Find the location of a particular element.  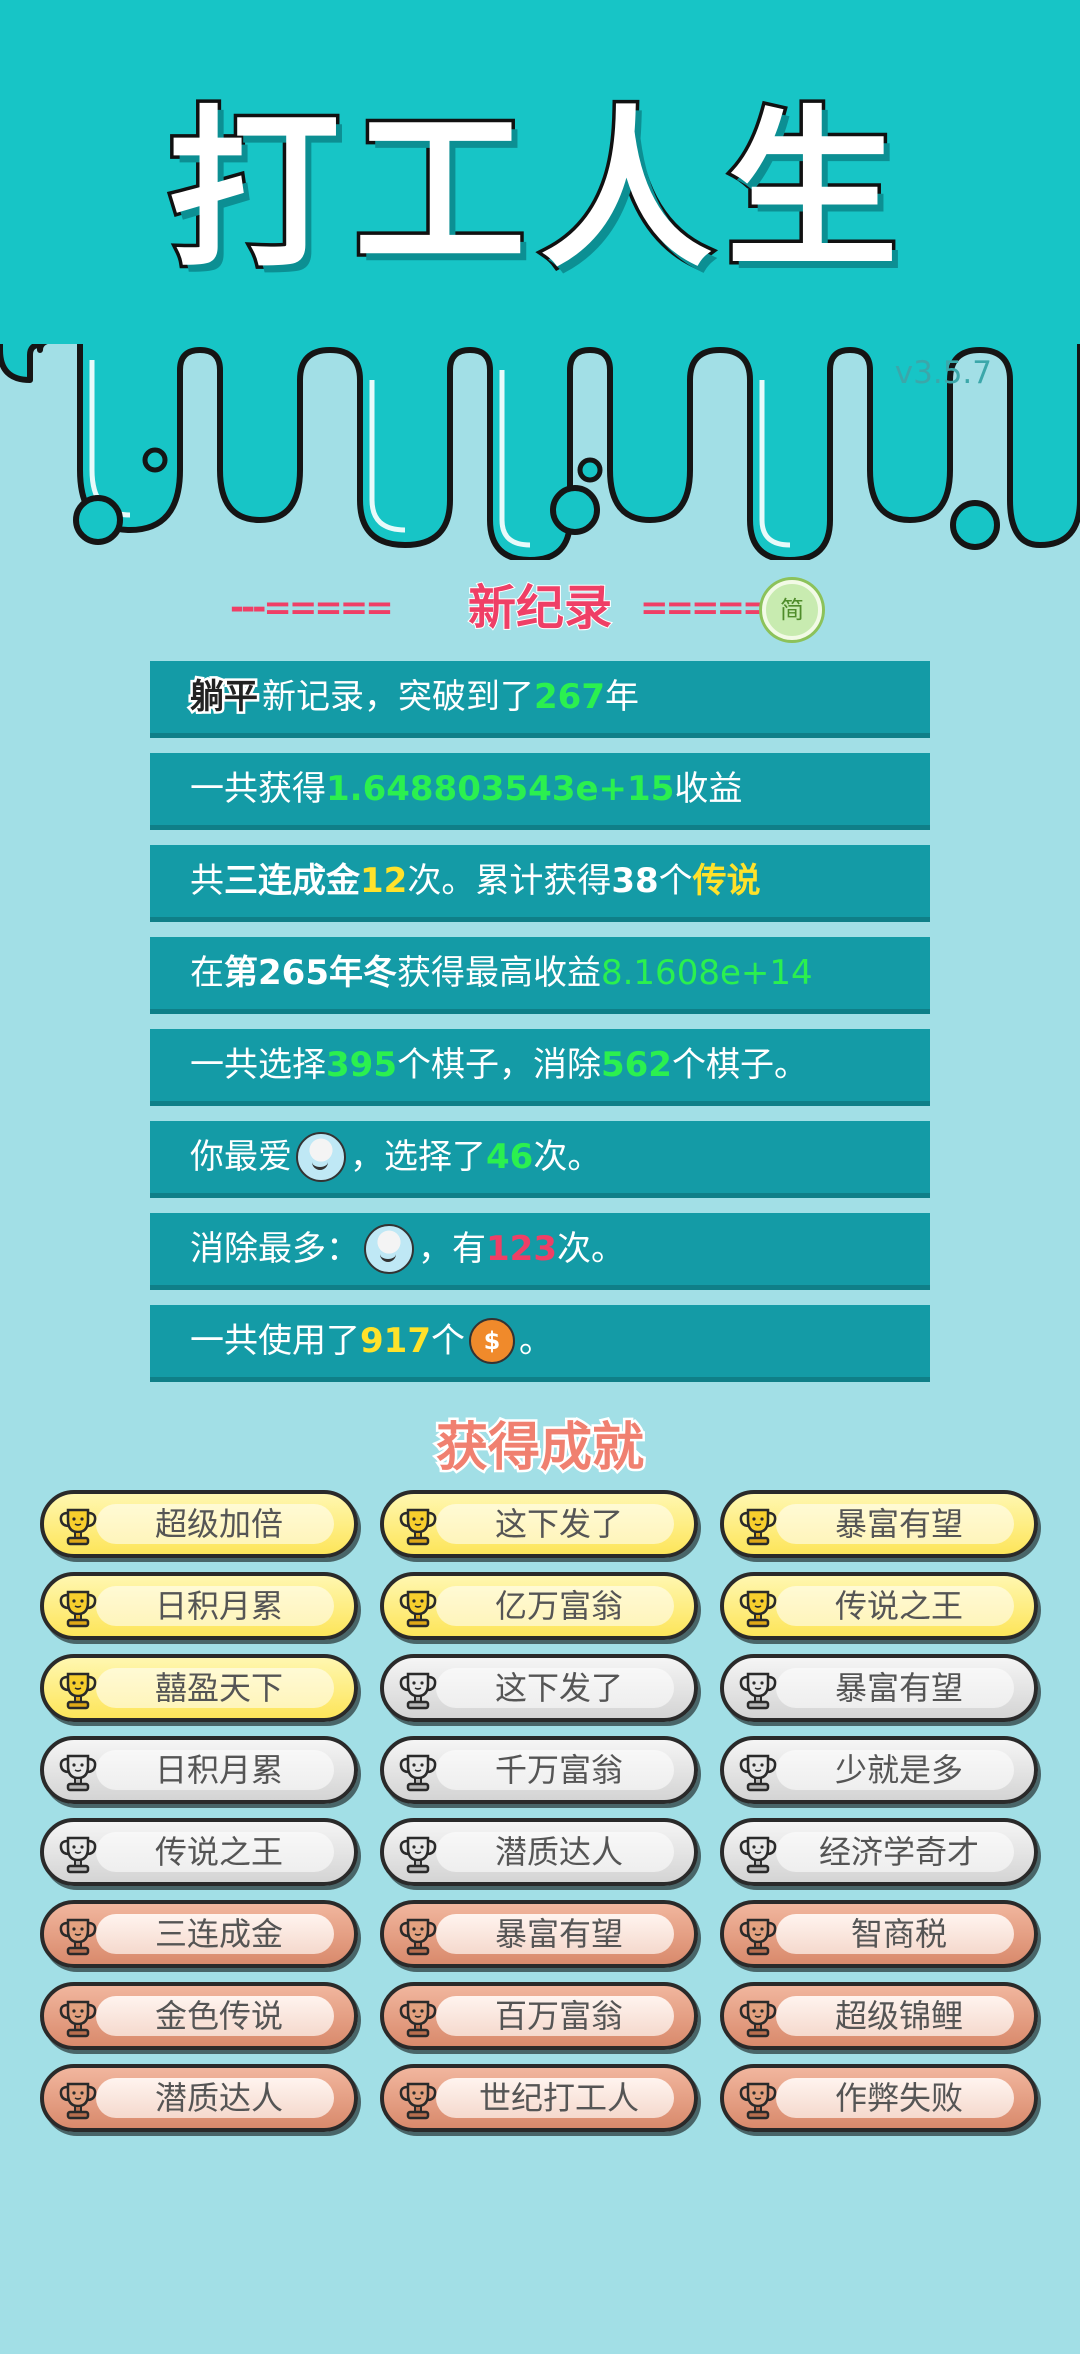

achievement-label: 金色传说 is located at coordinates (218, 2016).